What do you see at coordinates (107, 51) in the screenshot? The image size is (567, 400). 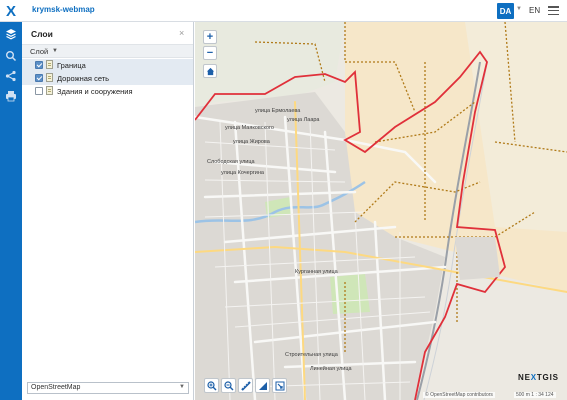 I see `layer-column-header: Слой ▼` at bounding box center [107, 51].